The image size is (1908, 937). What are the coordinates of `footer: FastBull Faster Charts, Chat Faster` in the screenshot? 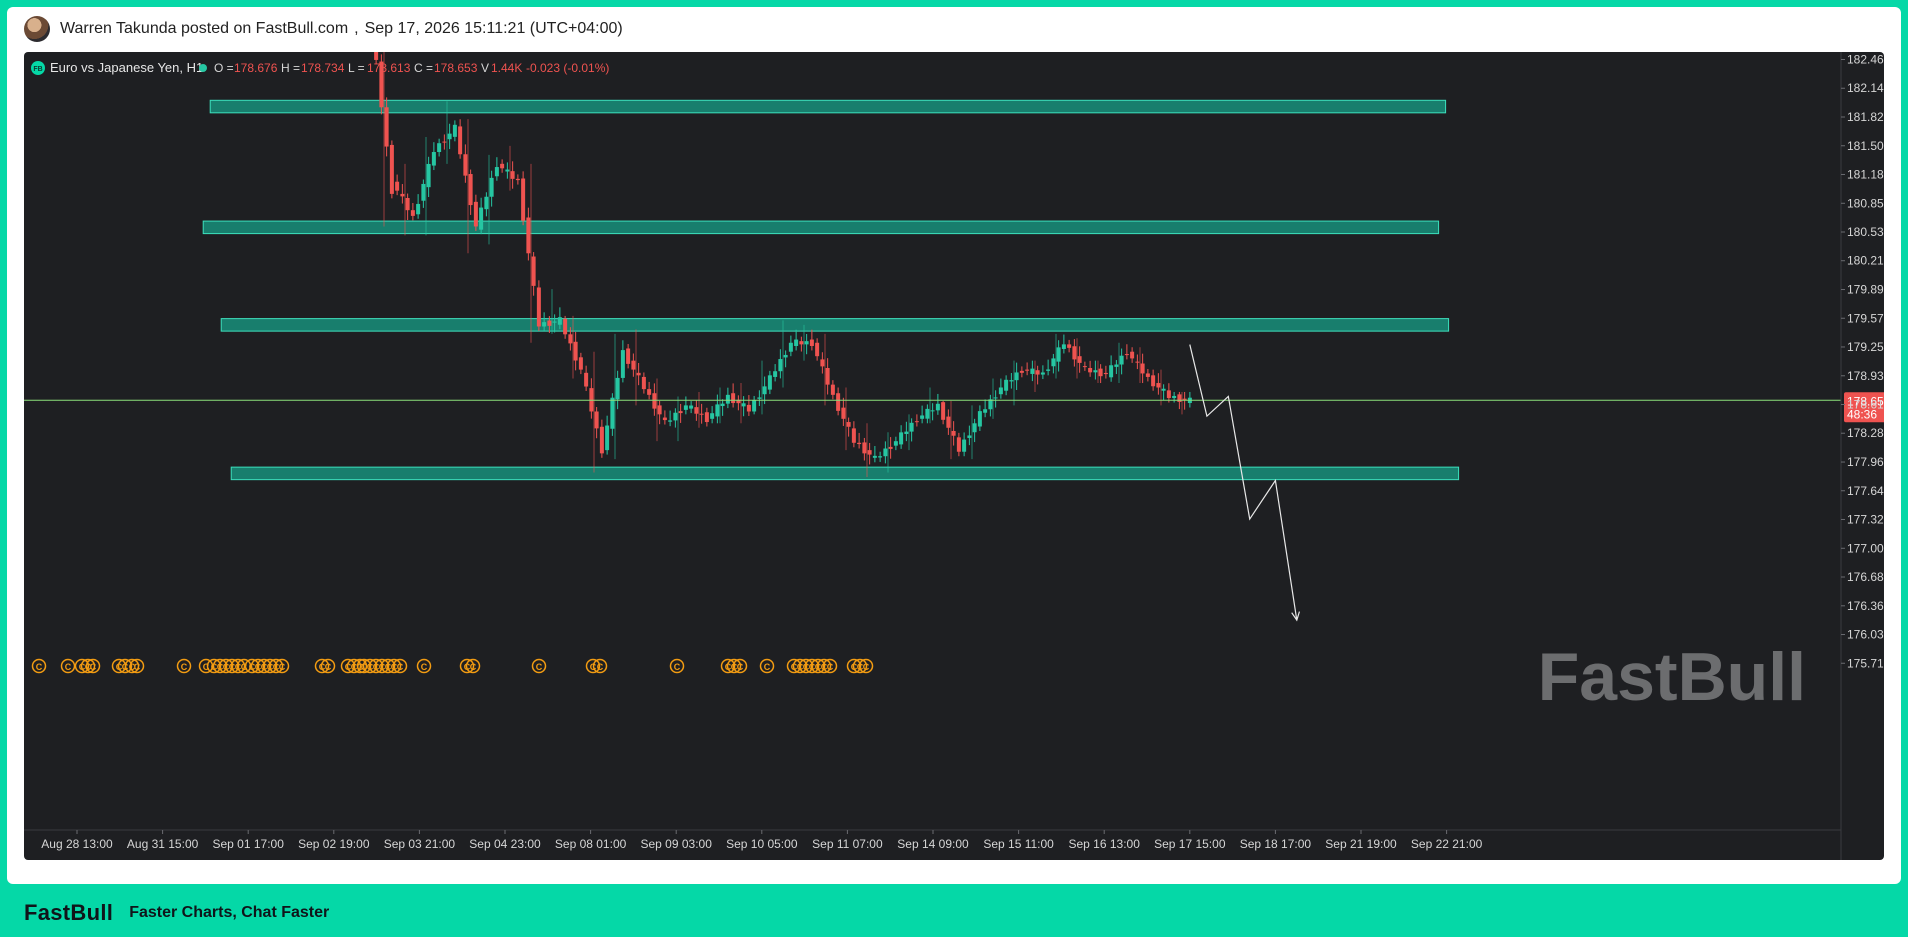 It's located at (176, 913).